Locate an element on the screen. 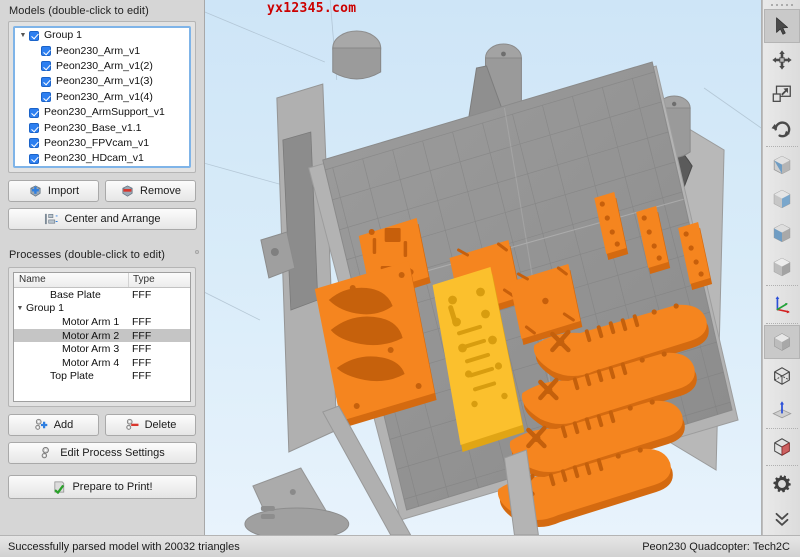  model-item-label: Peon230_HDcam_v1 is located at coordinates (94, 158).